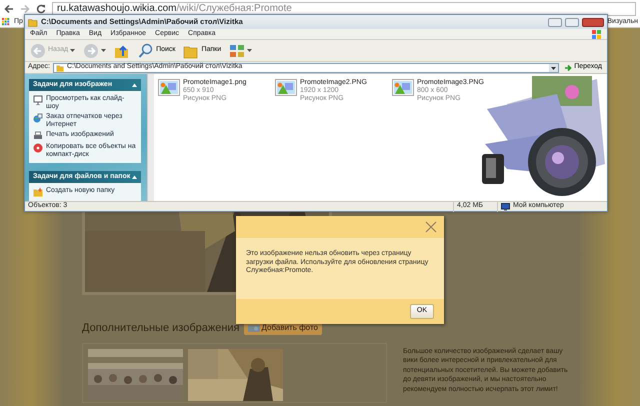  What do you see at coordinates (553, 68) in the screenshot?
I see `dropdown-icon` at bounding box center [553, 68].